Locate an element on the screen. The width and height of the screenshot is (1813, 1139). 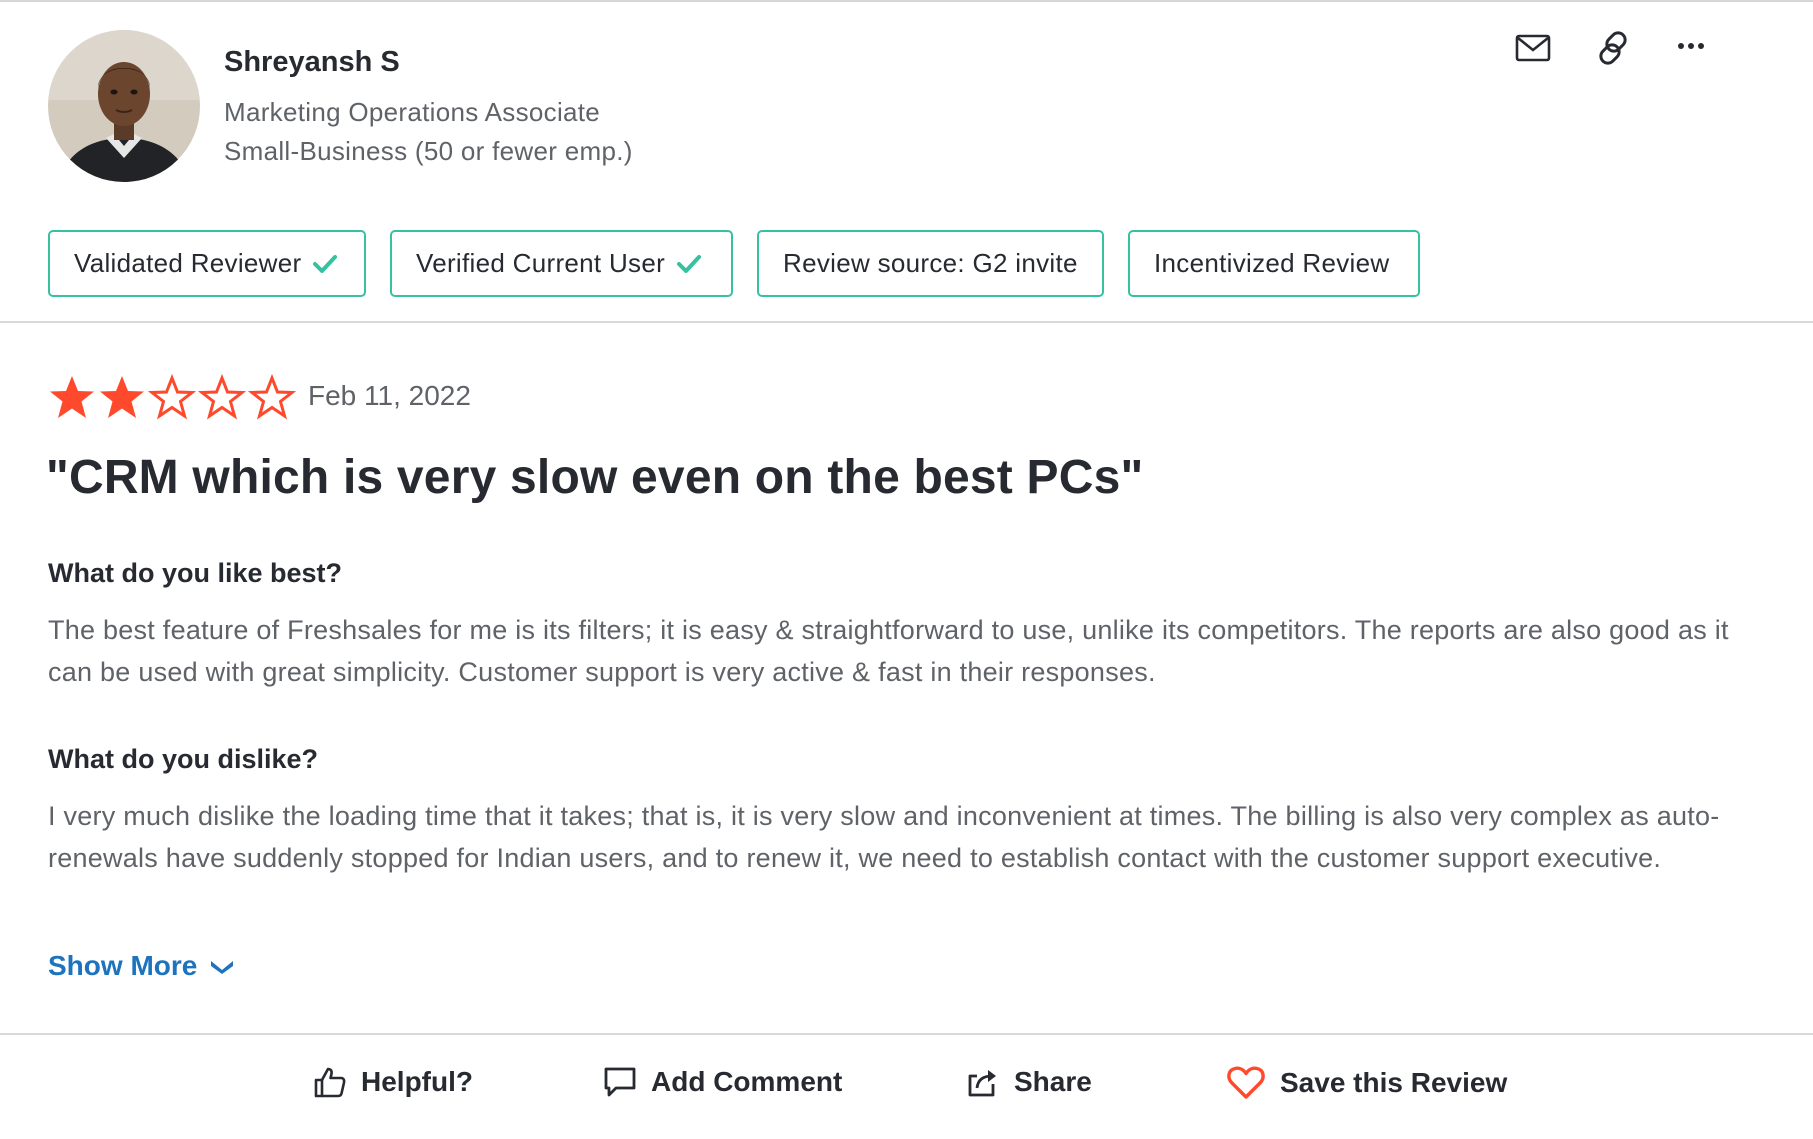
add-comment-label: Add Comment is located at coordinates (747, 1081).